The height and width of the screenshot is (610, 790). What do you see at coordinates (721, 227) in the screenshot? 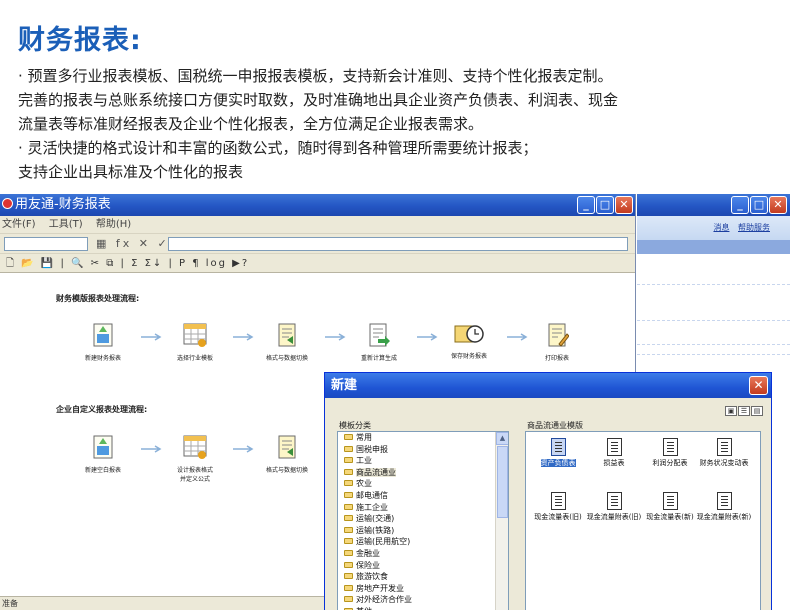
I see `message-link: 消息` at bounding box center [721, 227].